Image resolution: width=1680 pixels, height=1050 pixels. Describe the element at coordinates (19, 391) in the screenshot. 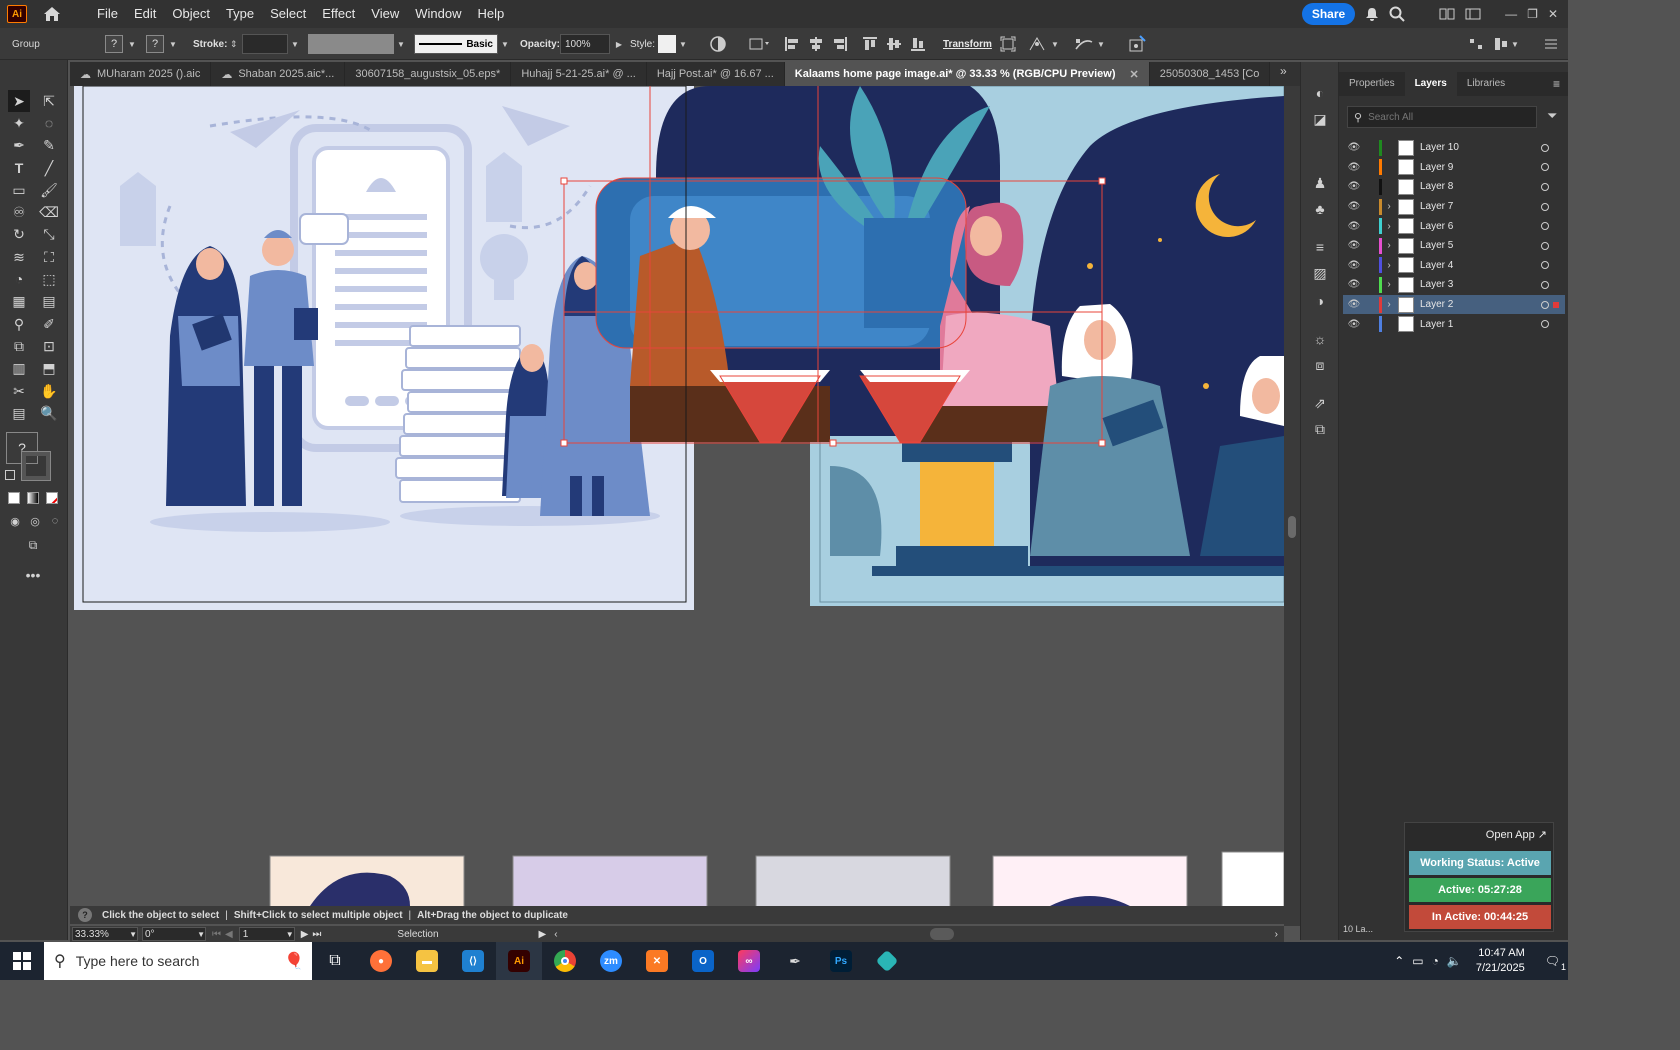

I see `slice-tool-icon: ✂` at that location.